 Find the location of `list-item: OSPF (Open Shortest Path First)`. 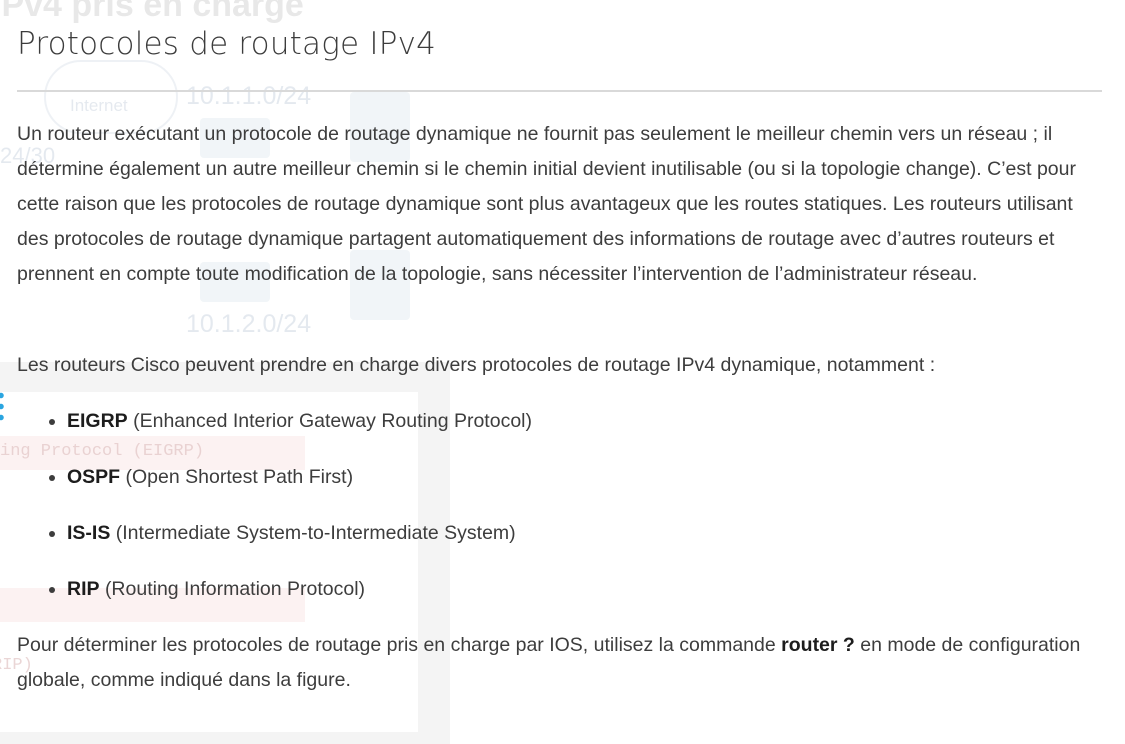

list-item: OSPF (Open Shortest Path First) is located at coordinates (299, 487).